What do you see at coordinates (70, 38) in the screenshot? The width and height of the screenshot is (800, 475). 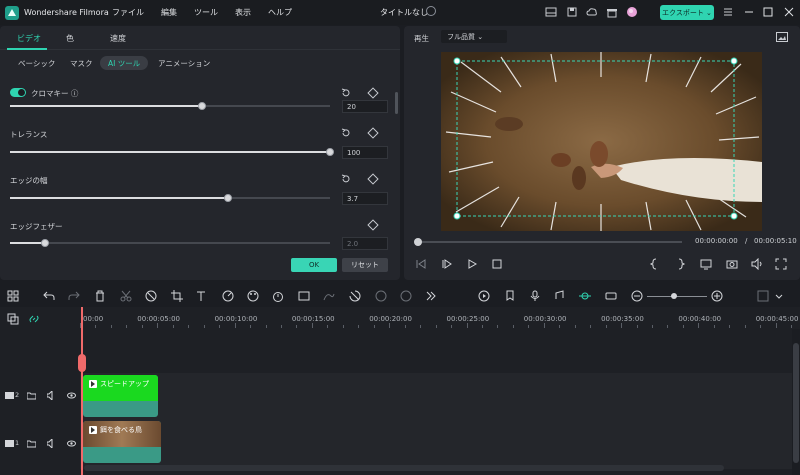 I see `tab-color: 色` at bounding box center [70, 38].